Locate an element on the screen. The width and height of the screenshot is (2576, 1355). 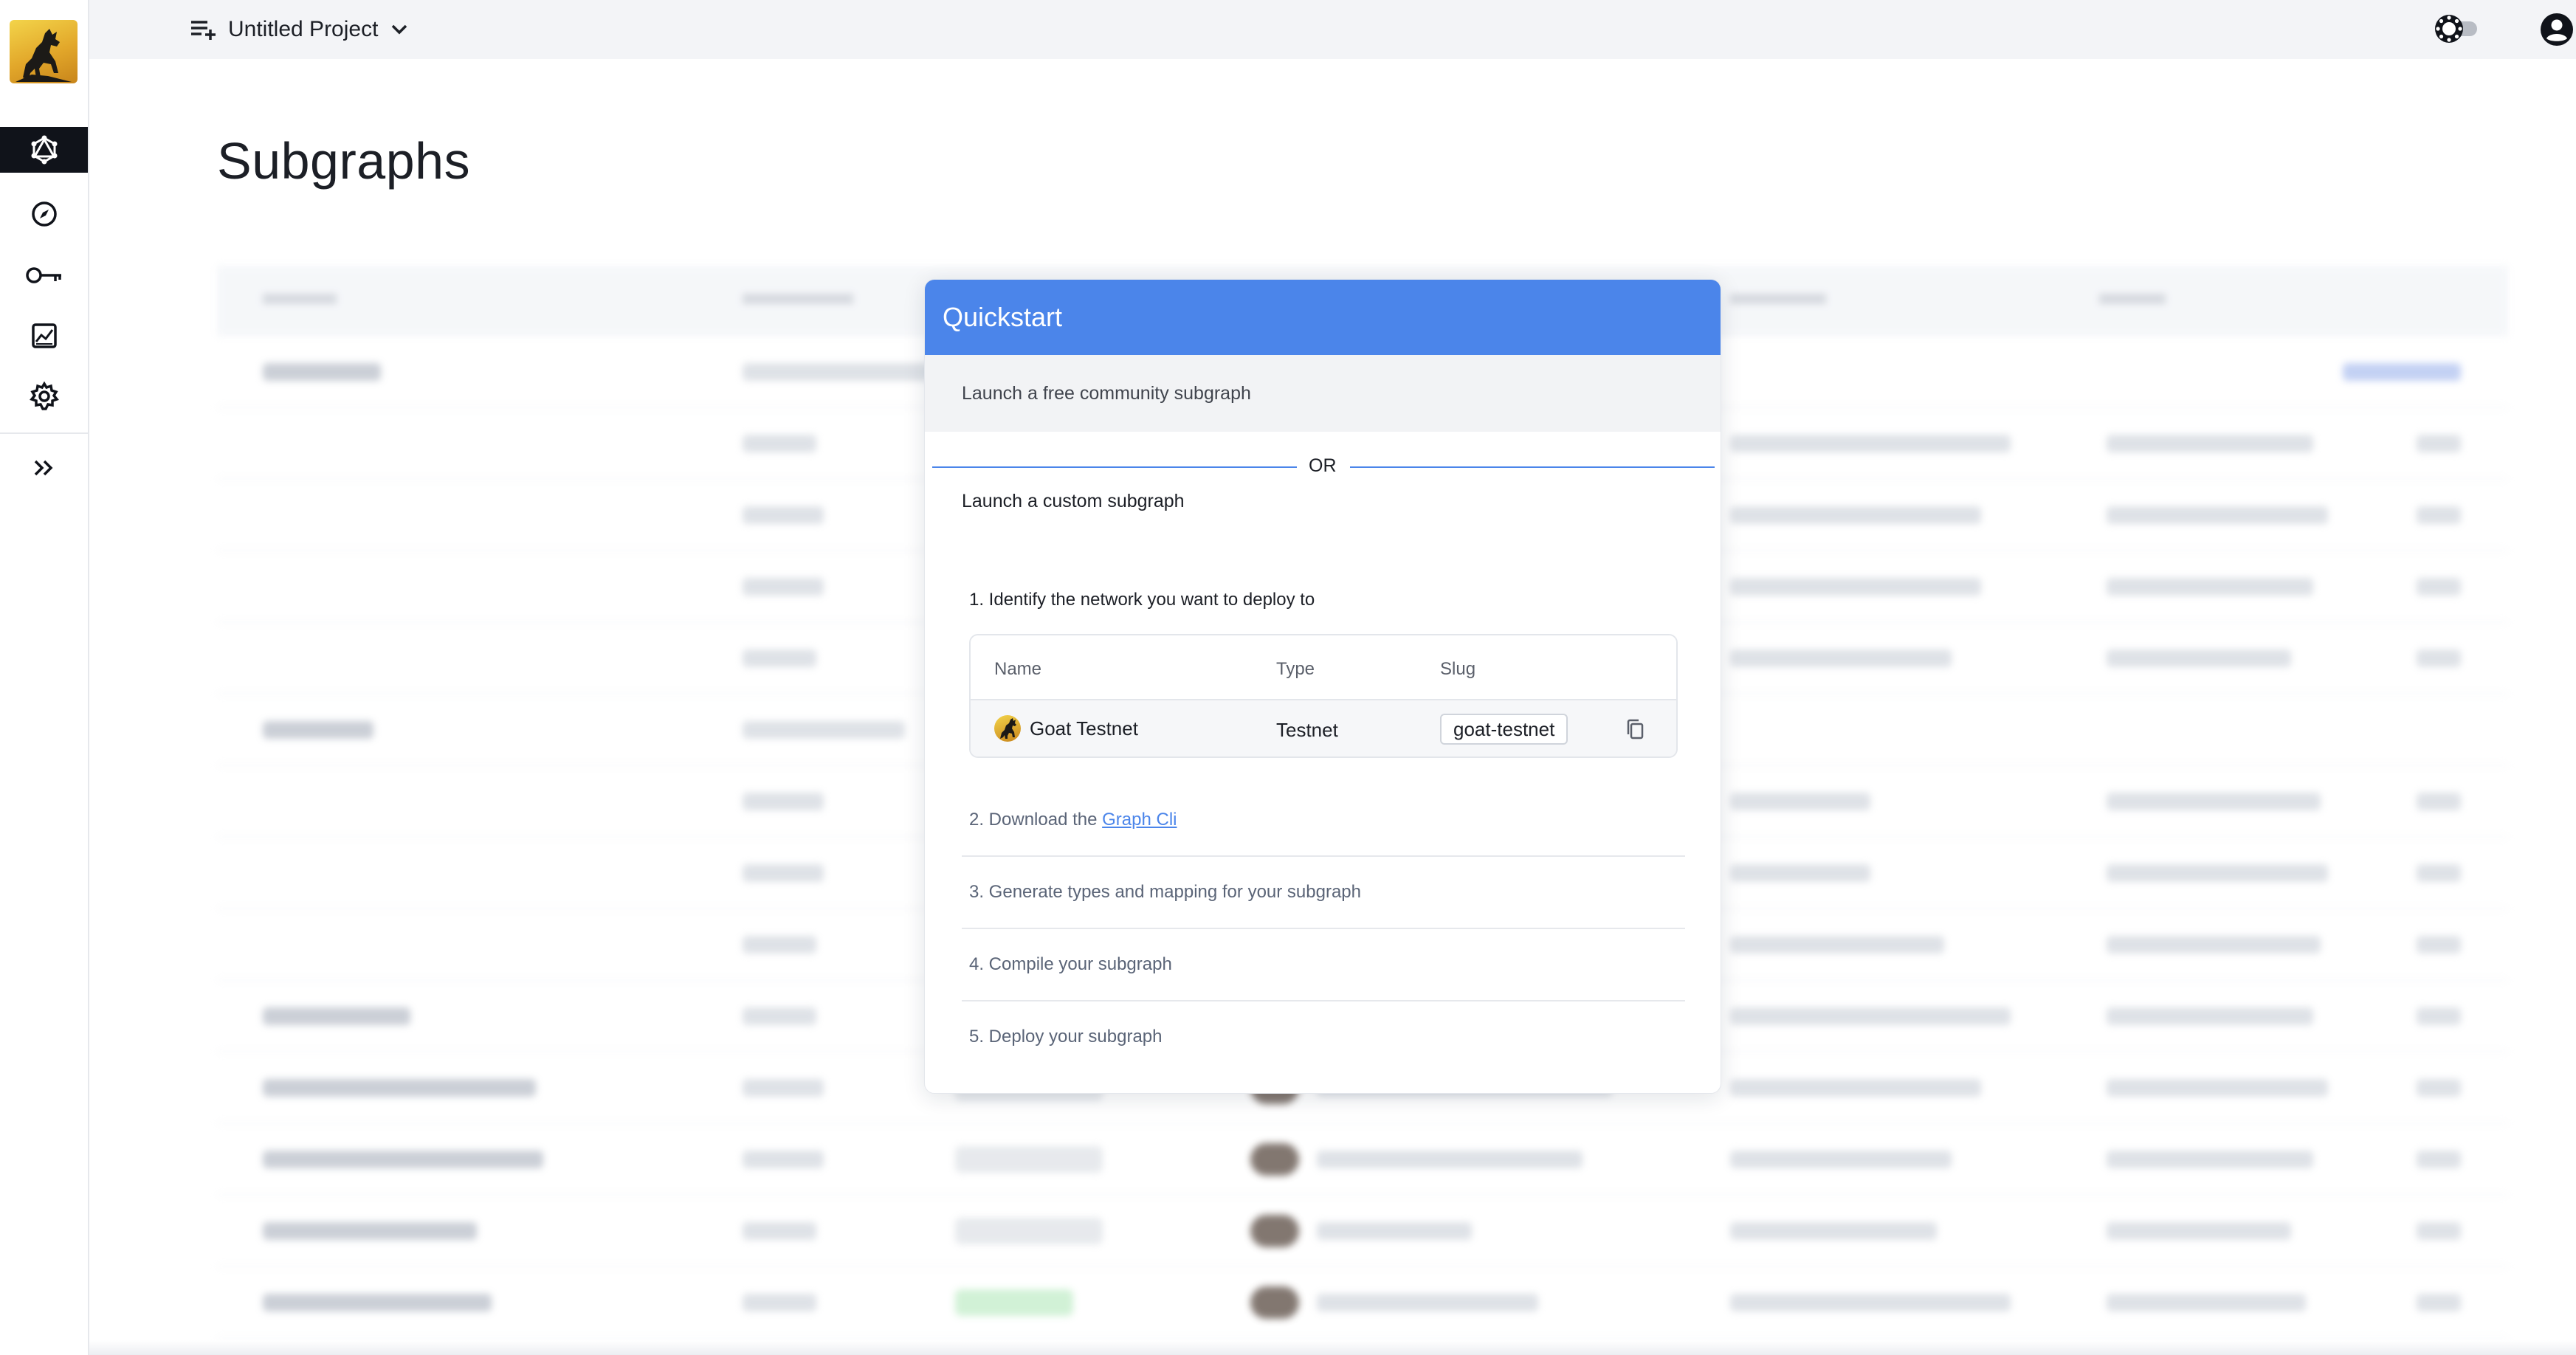
column-header-slug: Slug is located at coordinates (1458, 669).